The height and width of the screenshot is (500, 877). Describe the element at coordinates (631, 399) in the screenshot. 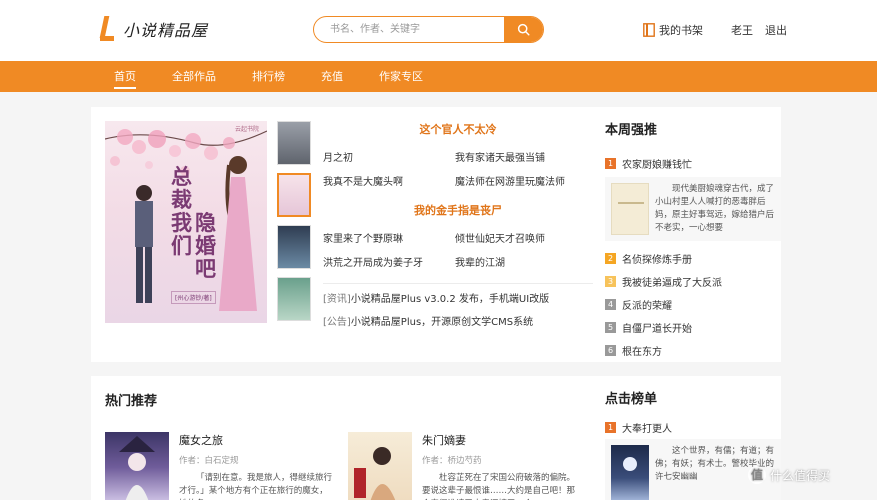

I see `click-rank-title: 点击榜单` at that location.